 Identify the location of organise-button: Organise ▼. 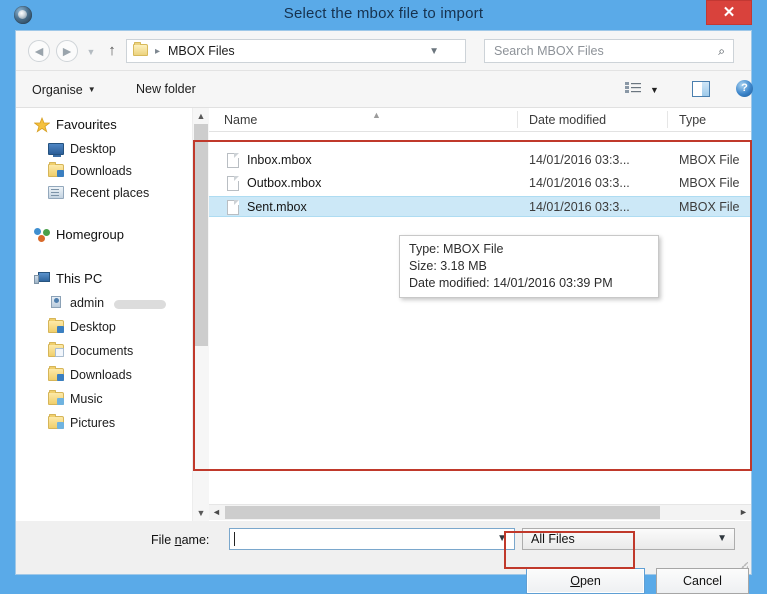
(64, 89).